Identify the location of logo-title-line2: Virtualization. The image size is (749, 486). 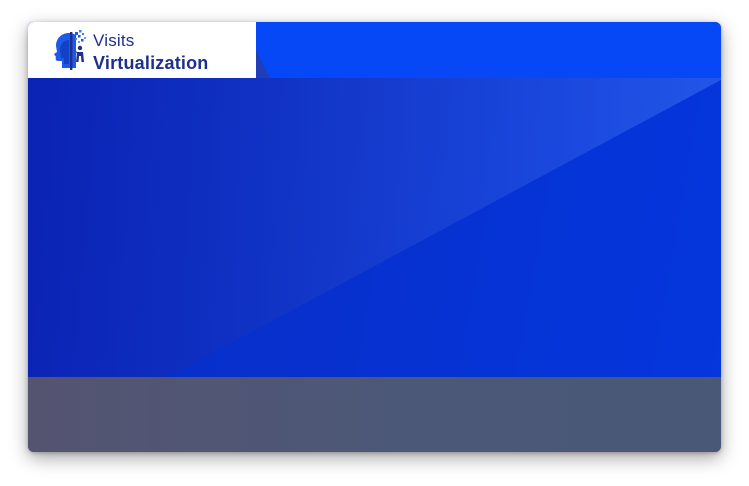
(151, 63).